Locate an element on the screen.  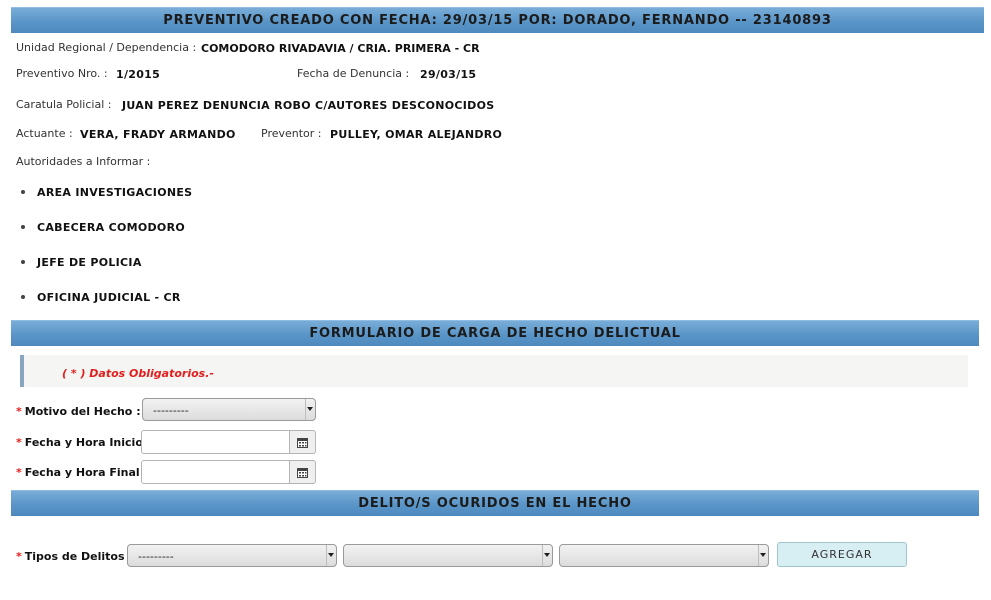
delitos-section-header: DELITO/S OCURIDOS EN EL HECHO is located at coordinates (495, 503).